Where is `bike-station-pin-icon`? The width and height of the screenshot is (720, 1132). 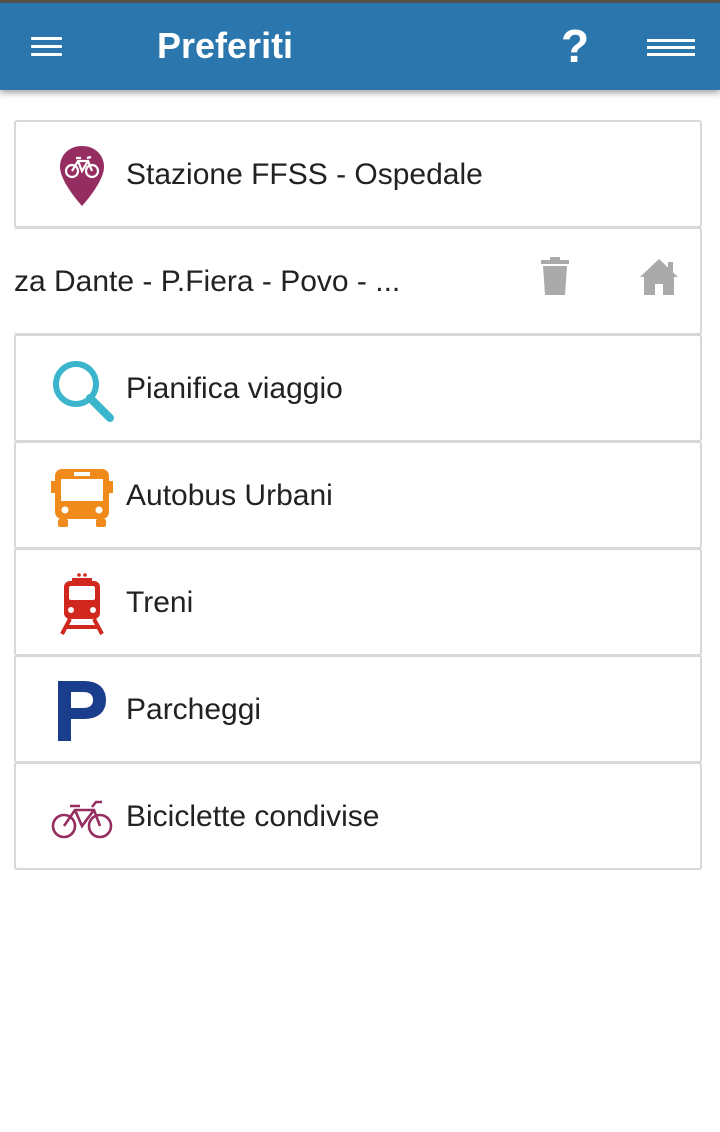 bike-station-pin-icon is located at coordinates (82, 176).